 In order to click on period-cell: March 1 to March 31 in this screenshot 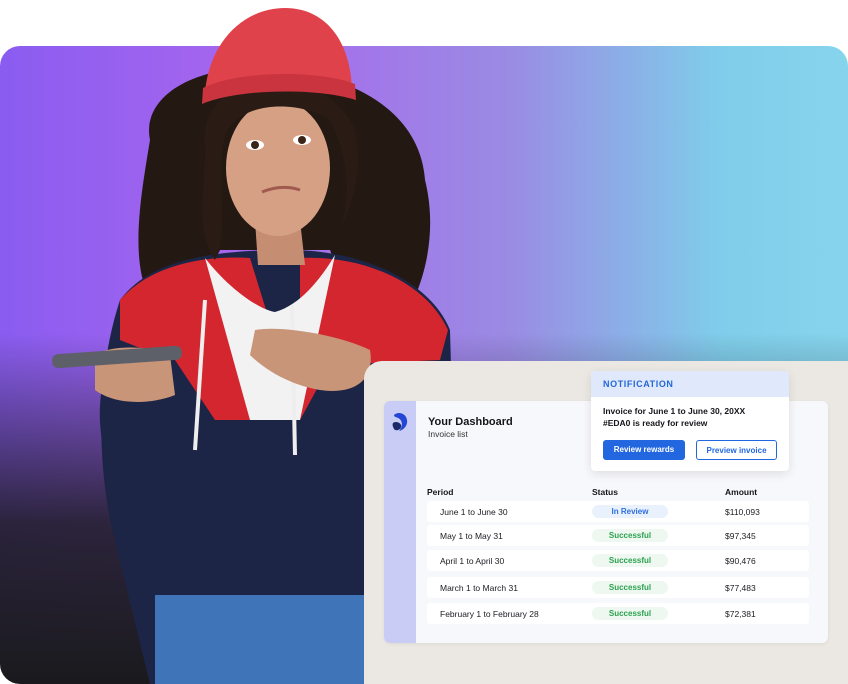, I will do `click(479, 588)`.